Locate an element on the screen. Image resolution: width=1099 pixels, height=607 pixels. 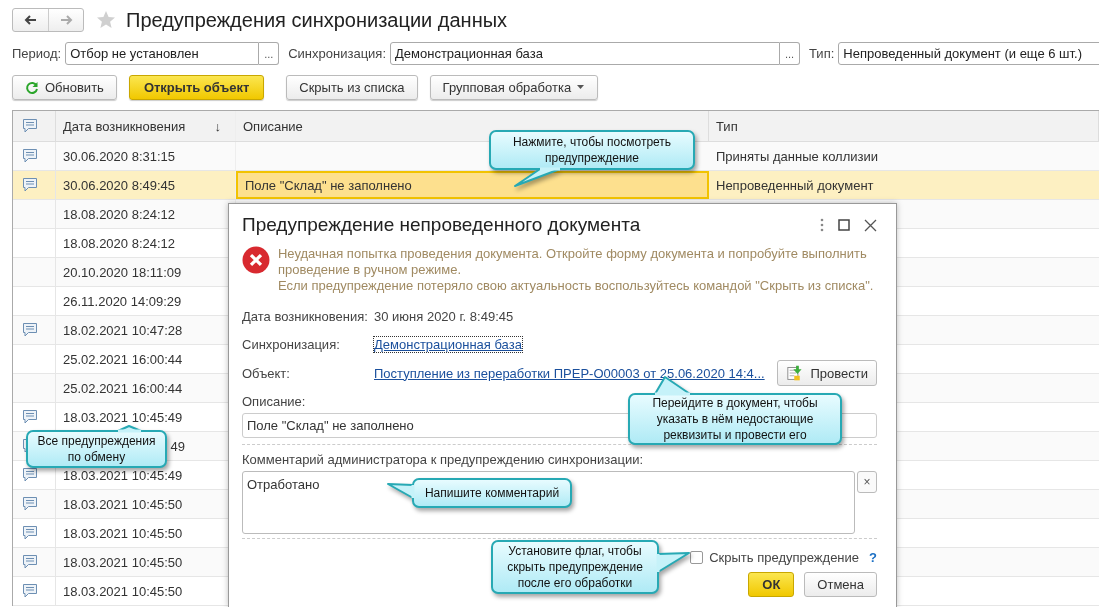
table-cell: 49 is located at coordinates (177, 446).